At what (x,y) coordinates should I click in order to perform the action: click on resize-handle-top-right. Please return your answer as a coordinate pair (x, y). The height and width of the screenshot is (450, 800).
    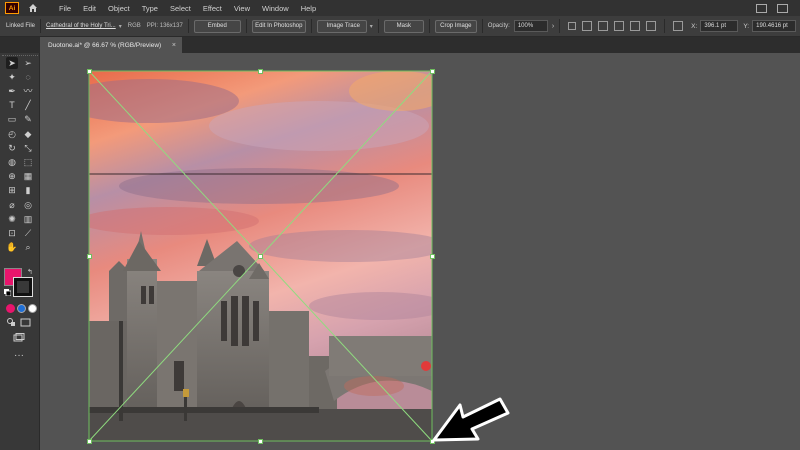
    Looking at the image, I should click on (432, 71).